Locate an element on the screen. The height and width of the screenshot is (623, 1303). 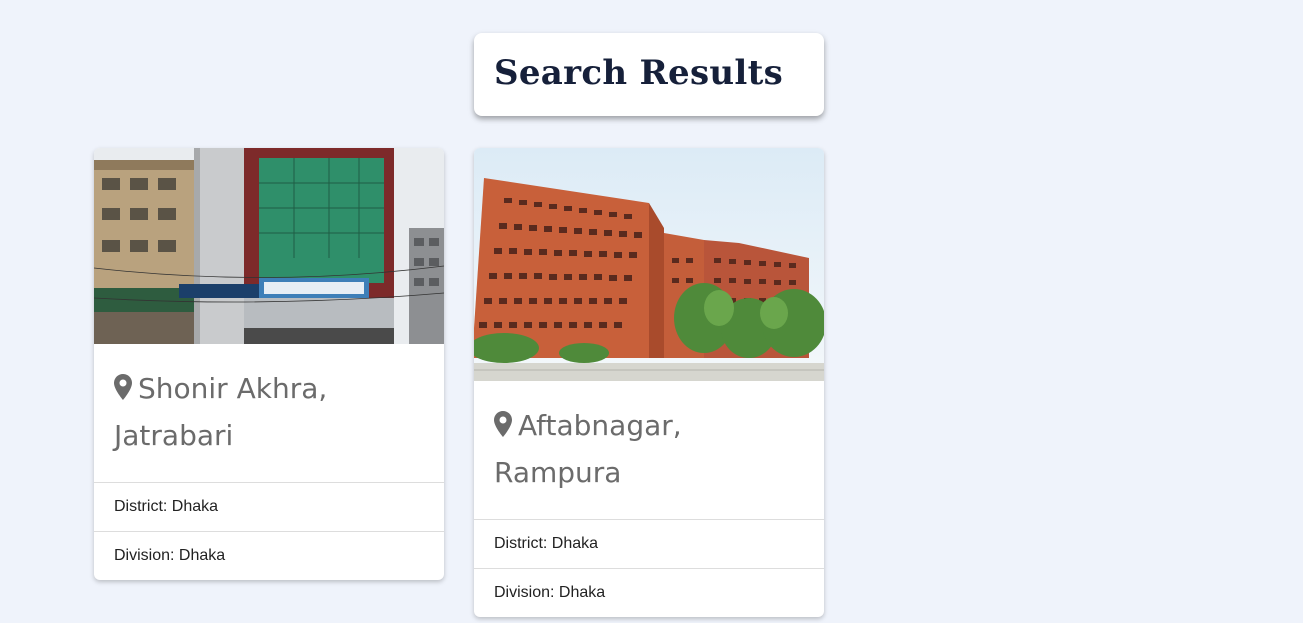
location-line1: Shonir Akhra, is located at coordinates (233, 388).